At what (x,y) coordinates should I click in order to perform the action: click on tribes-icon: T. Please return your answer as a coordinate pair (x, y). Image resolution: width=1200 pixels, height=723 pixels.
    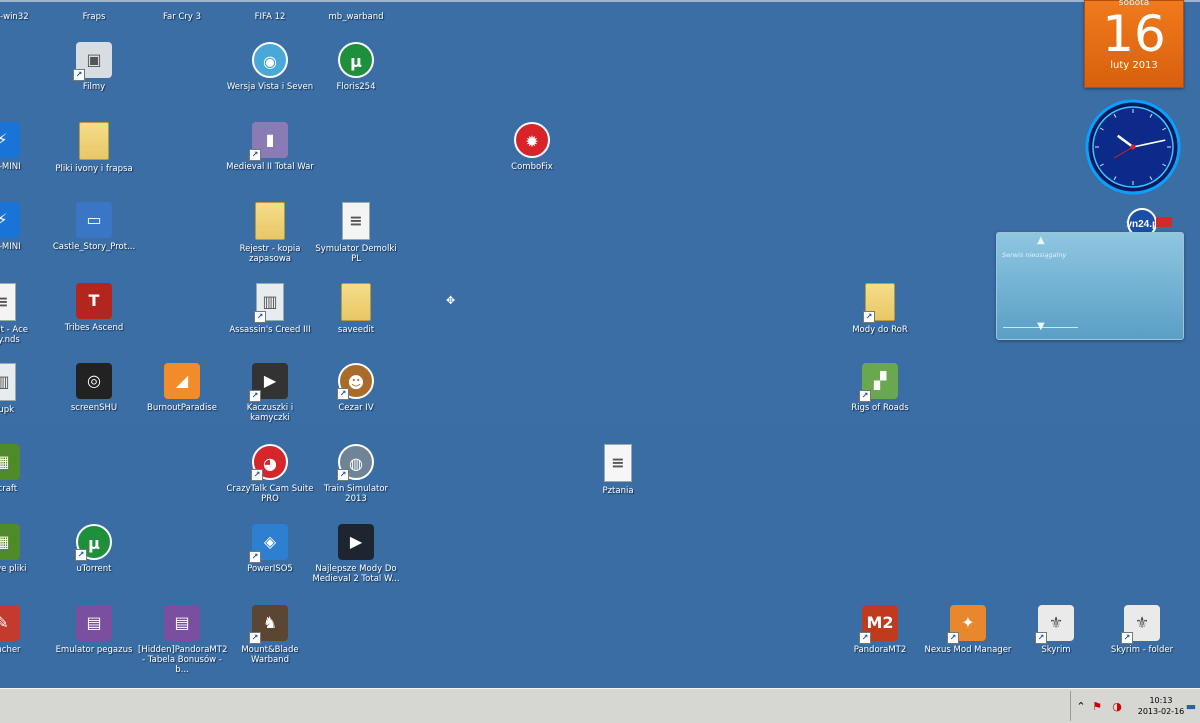
    Looking at the image, I should click on (94, 301).